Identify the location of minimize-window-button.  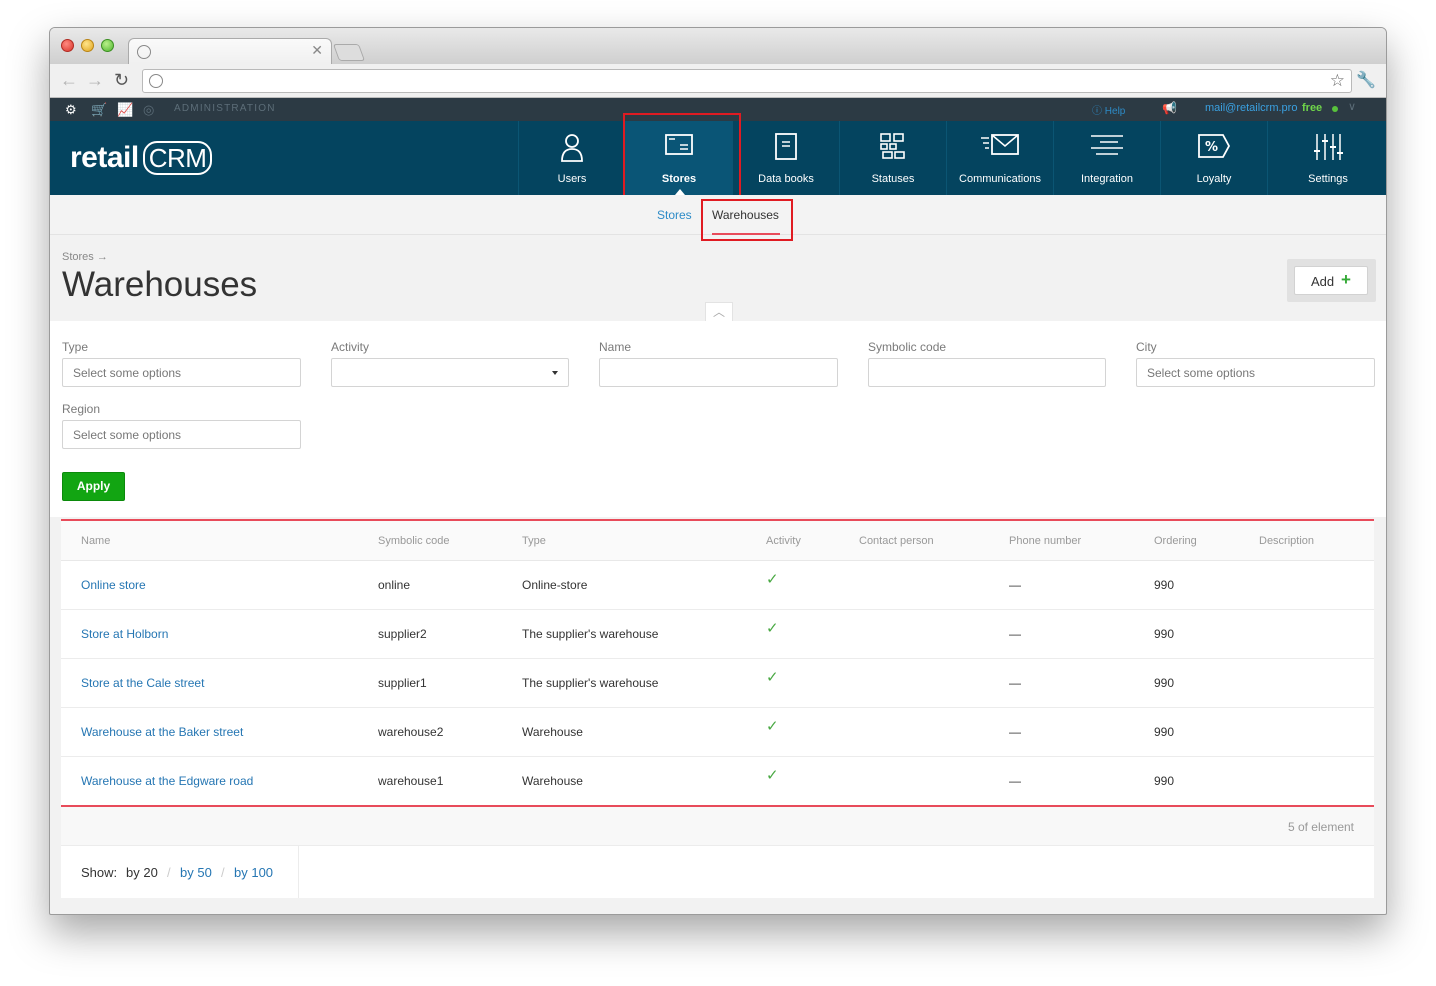
(87, 45).